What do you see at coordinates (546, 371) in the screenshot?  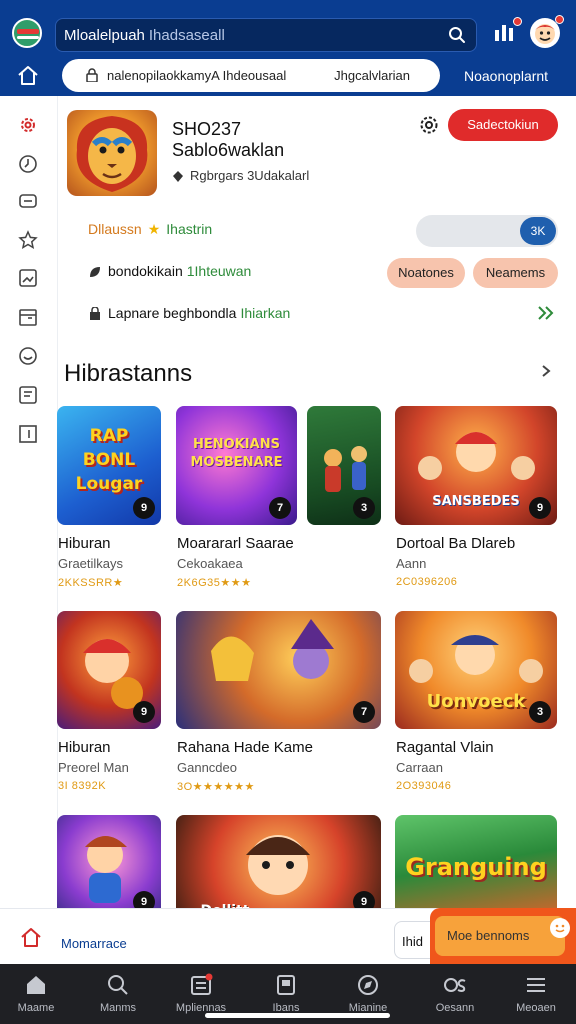 I see `chevron-right-icon` at bounding box center [546, 371].